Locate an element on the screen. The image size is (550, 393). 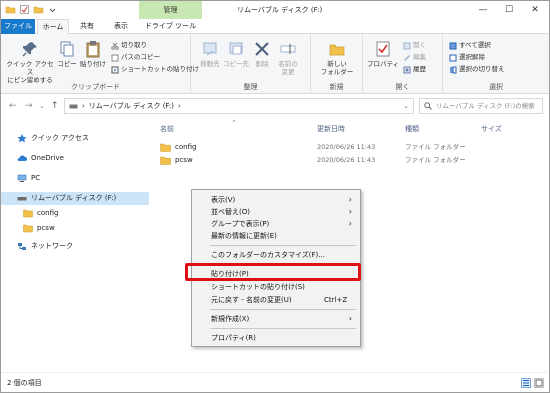
copy-path-button: パスのコピー is located at coordinates (135, 57).